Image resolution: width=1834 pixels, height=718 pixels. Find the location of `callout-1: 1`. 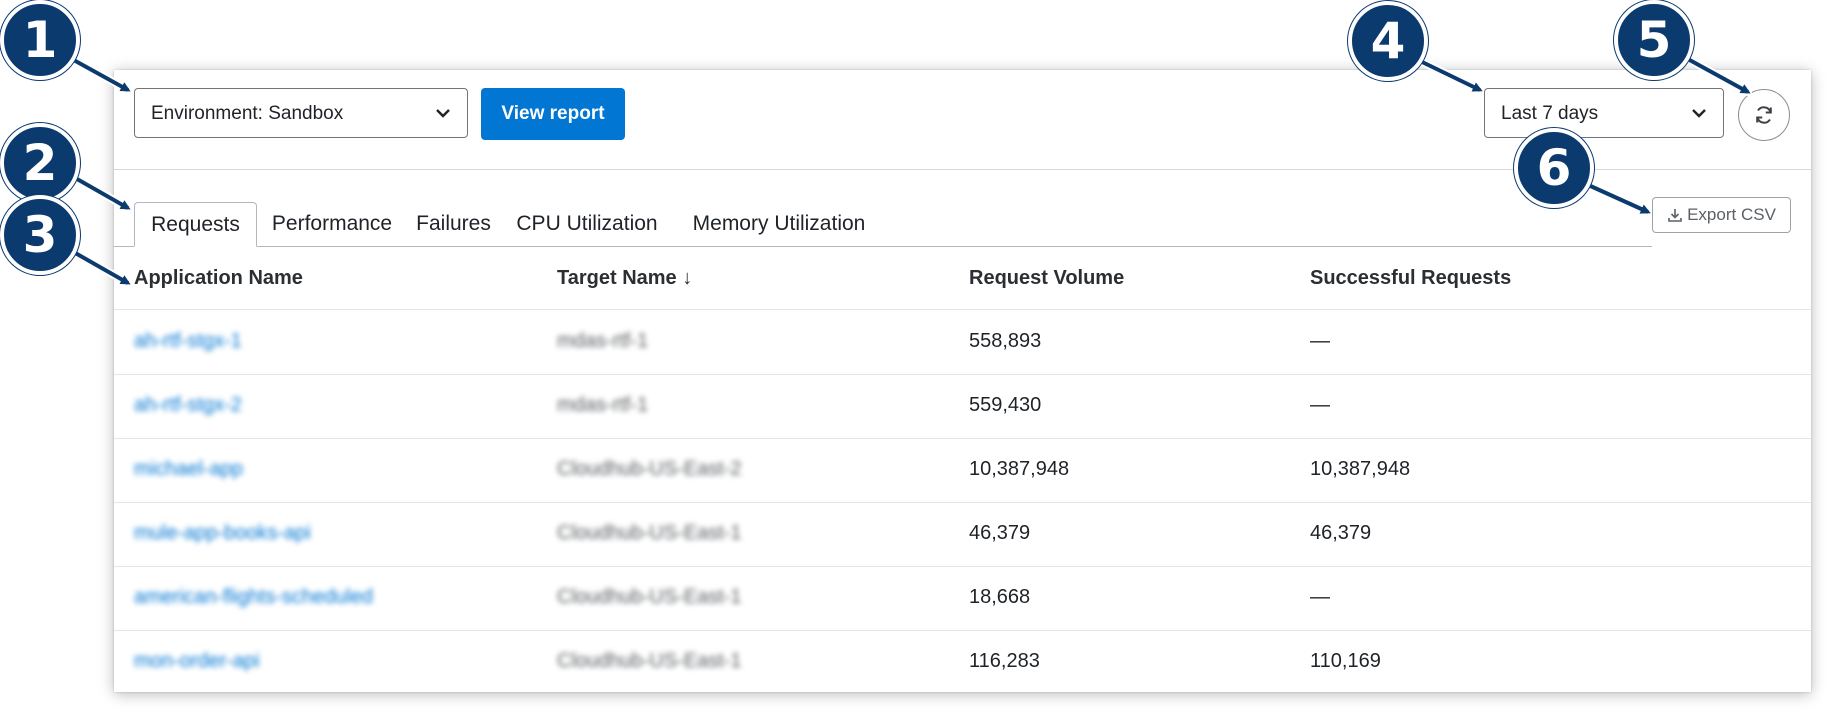

callout-1: 1 is located at coordinates (40, 40).